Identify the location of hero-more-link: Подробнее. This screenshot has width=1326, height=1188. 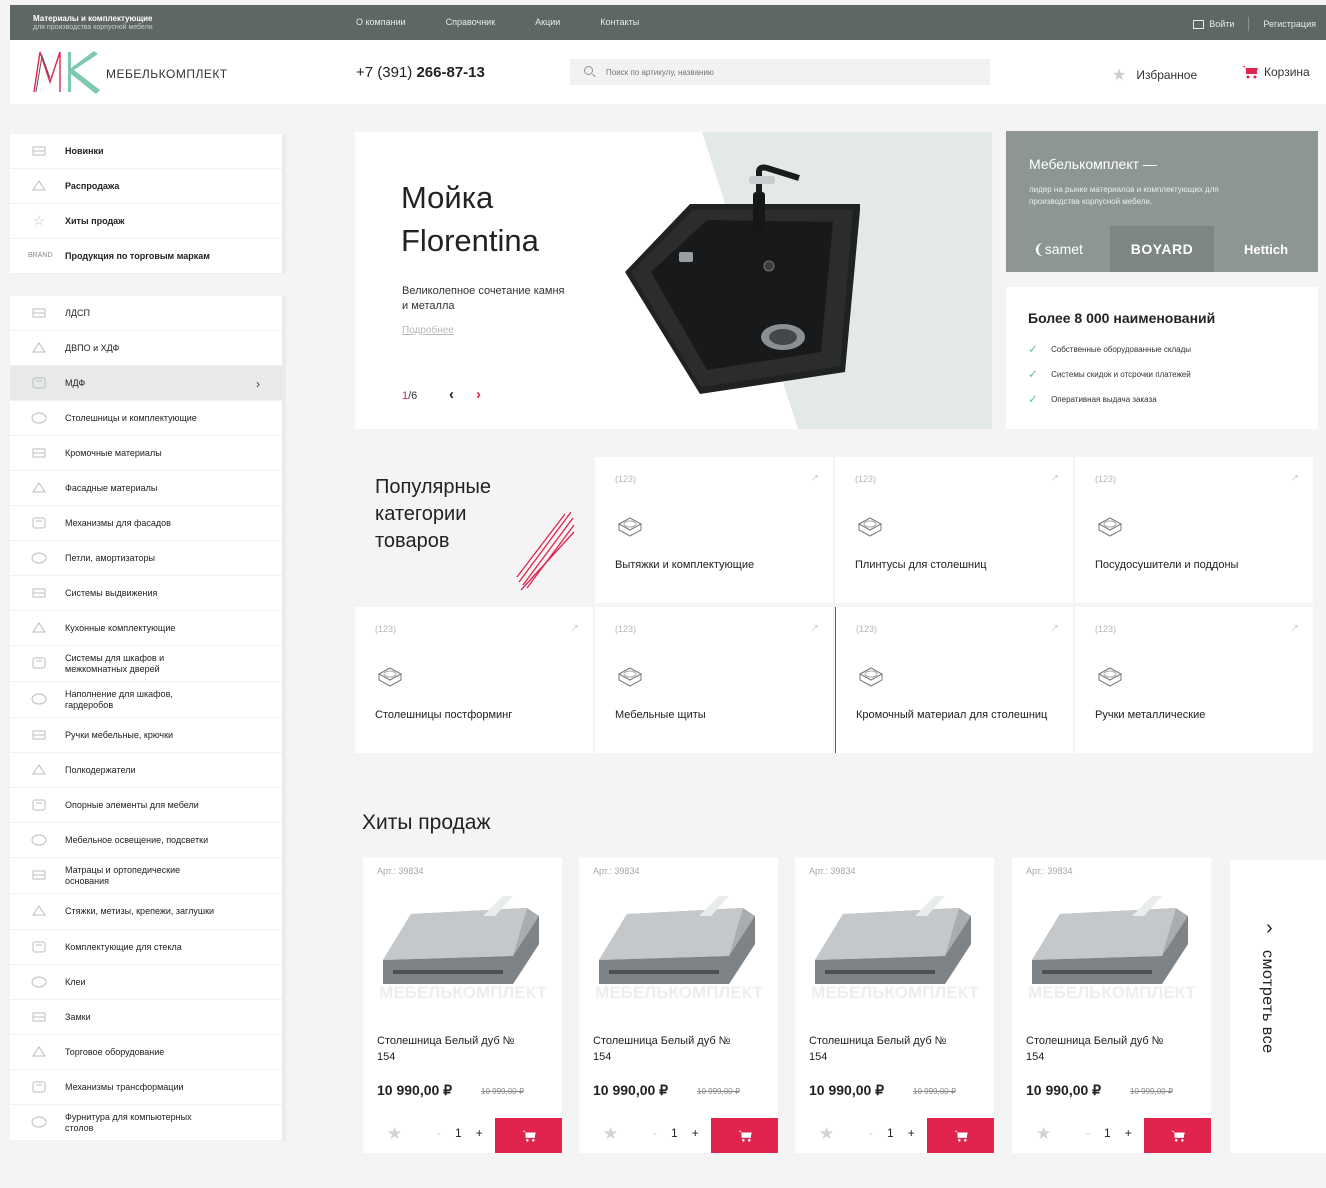
(428, 330).